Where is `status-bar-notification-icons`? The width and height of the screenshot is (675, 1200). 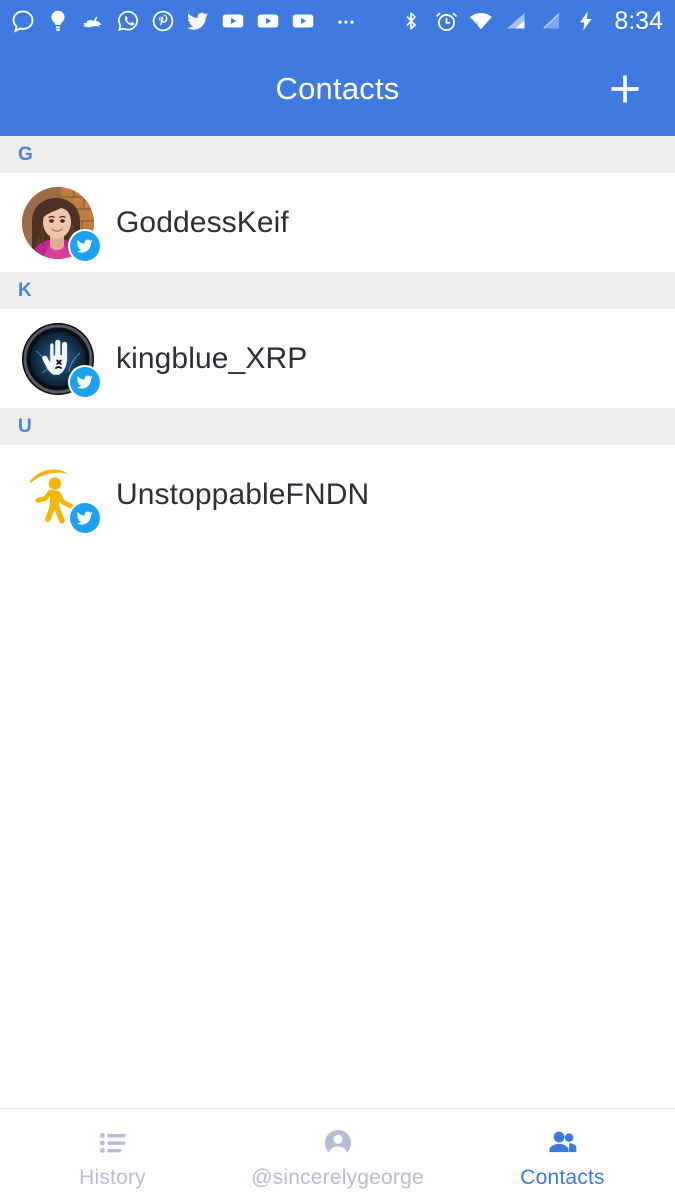
status-bar-notification-icons is located at coordinates (204, 21).